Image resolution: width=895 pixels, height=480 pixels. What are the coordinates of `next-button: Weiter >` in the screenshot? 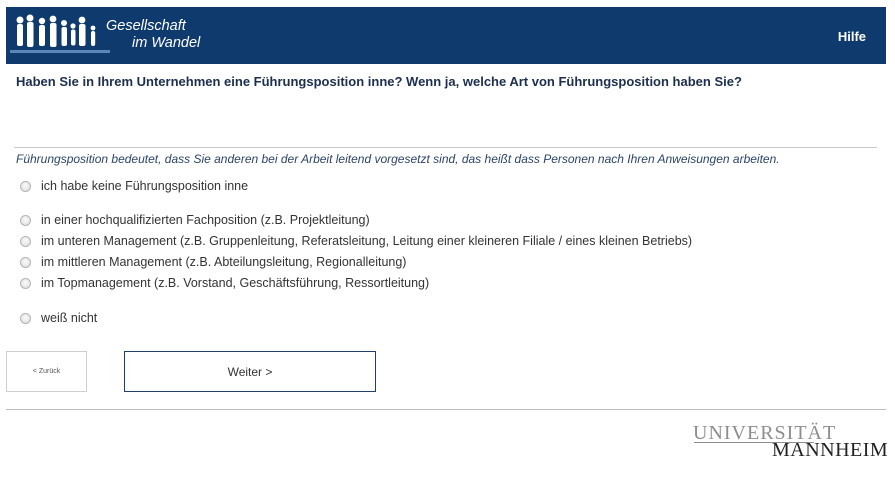 It's located at (250, 371).